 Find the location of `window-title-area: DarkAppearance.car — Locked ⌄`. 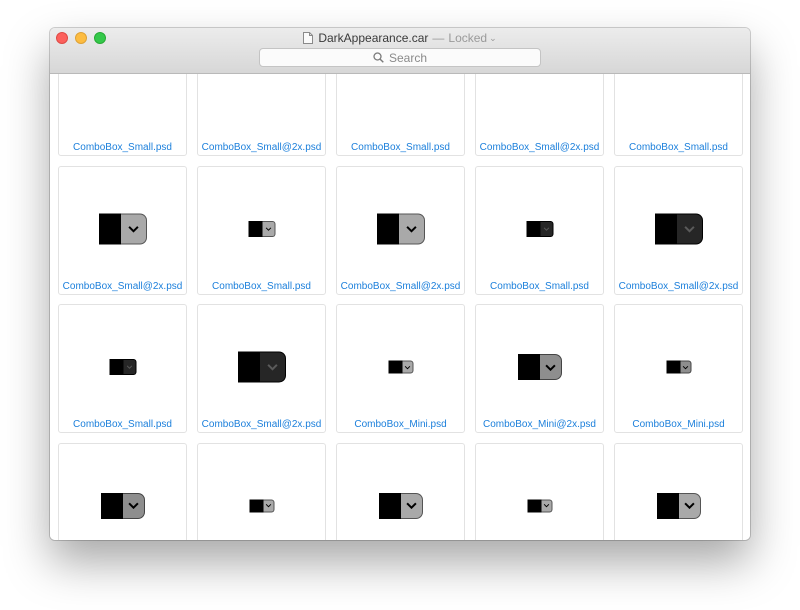

window-title-area: DarkAppearance.car — Locked ⌄ is located at coordinates (400, 38).